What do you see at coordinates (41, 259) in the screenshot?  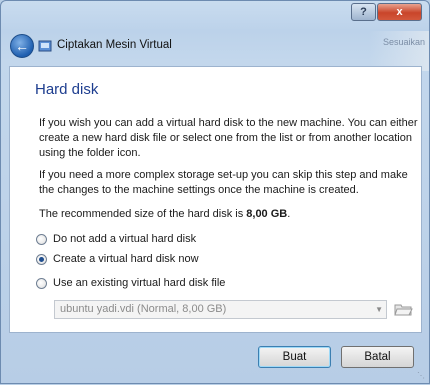 I see `radio-create-disk` at bounding box center [41, 259].